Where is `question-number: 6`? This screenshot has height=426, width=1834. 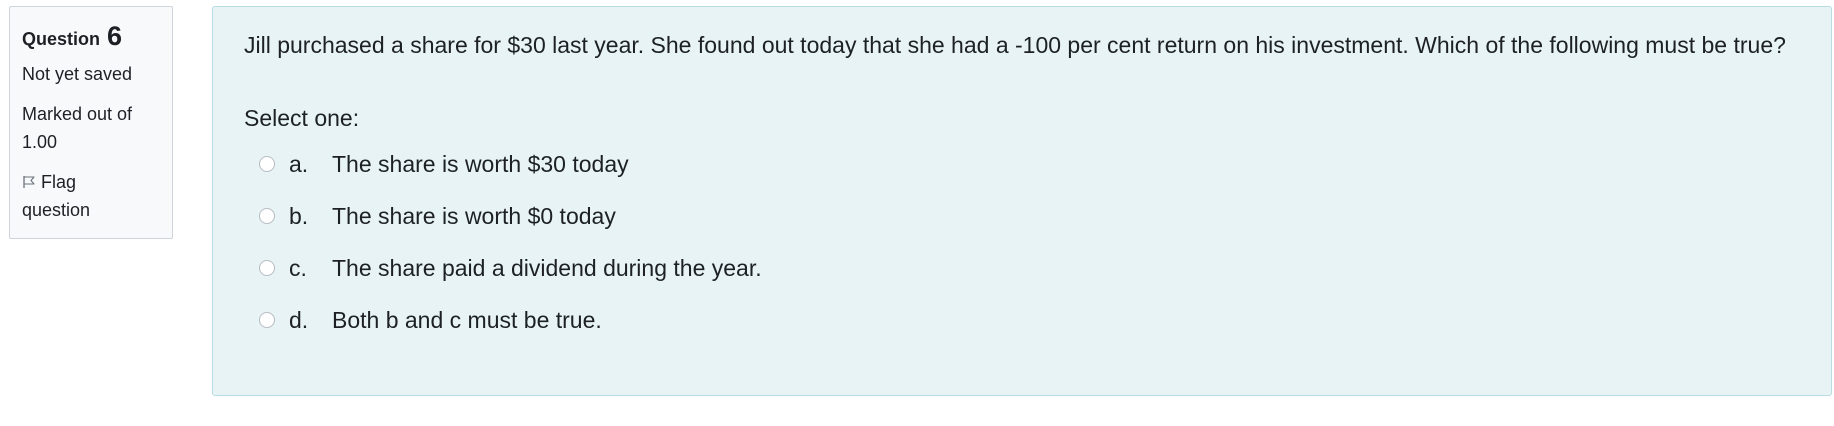 question-number: 6 is located at coordinates (115, 36).